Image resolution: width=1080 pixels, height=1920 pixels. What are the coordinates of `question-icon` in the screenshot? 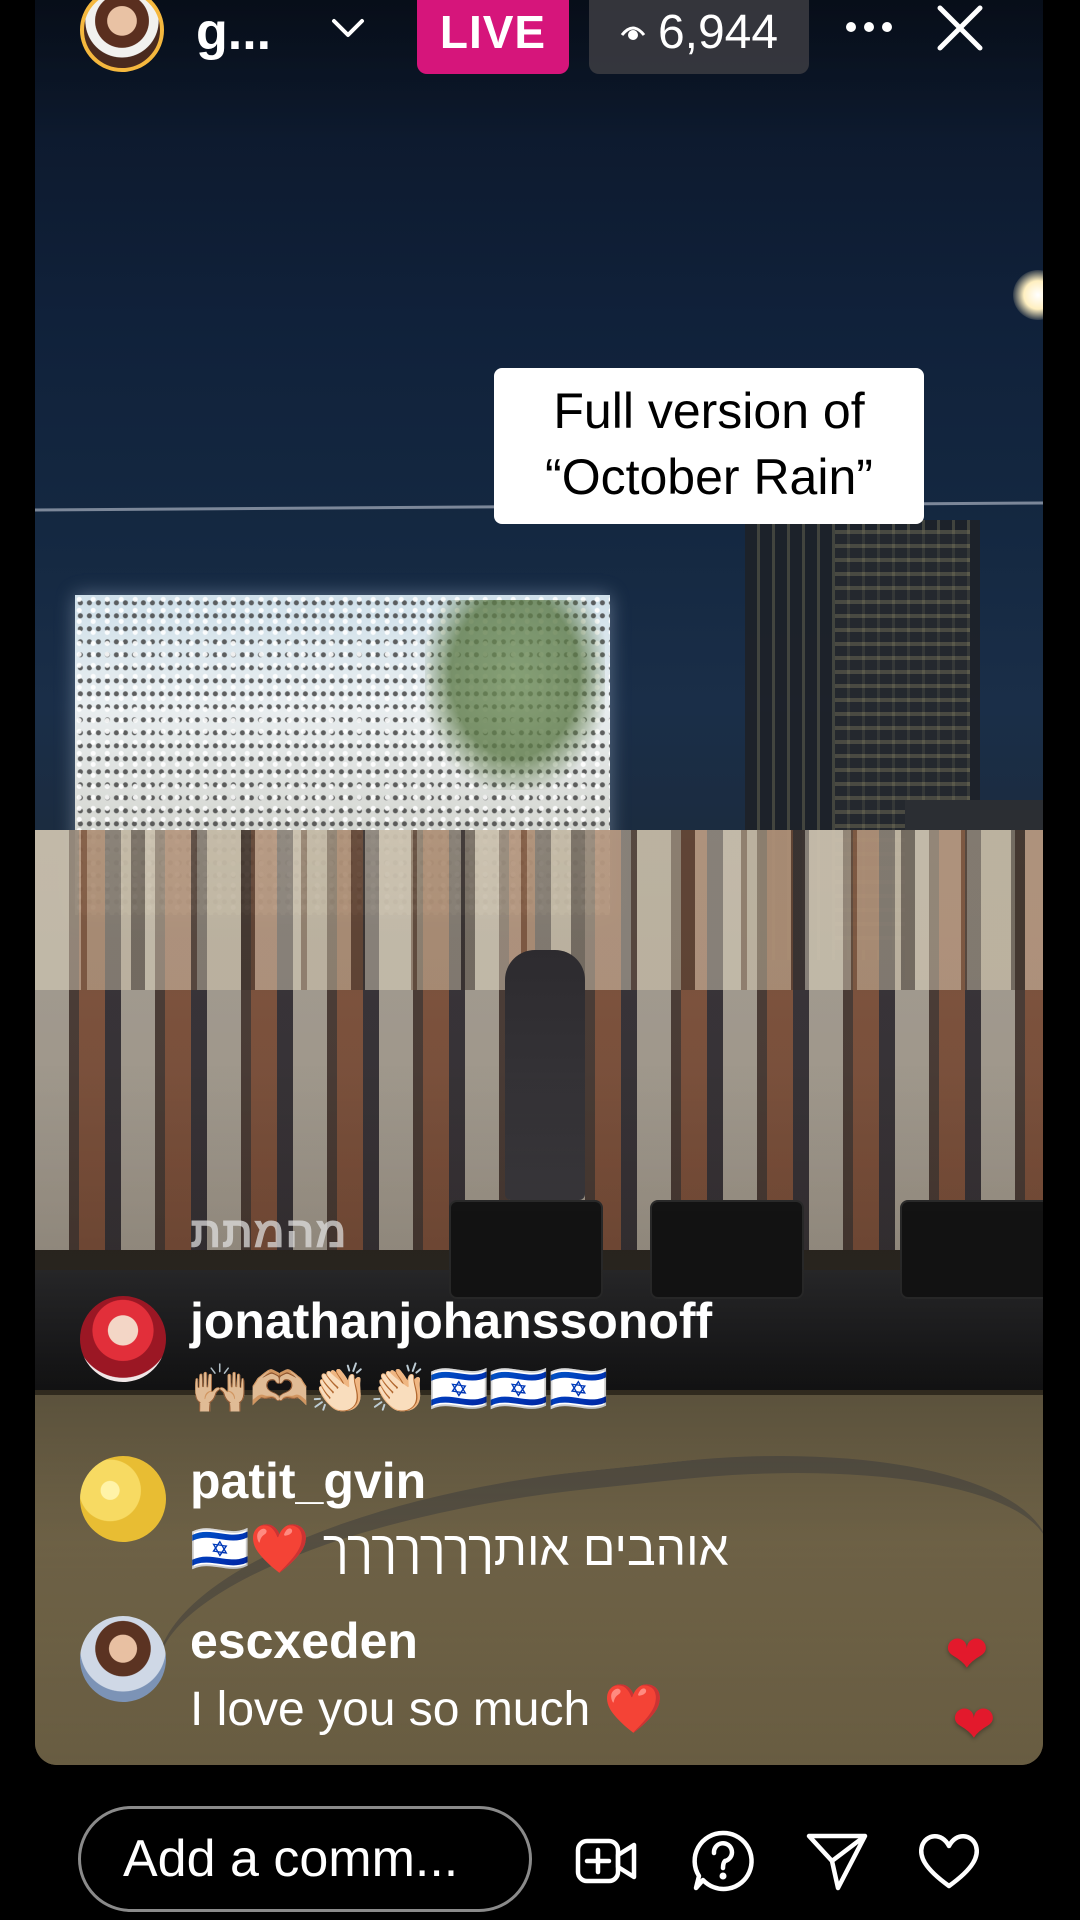 It's located at (723, 1861).